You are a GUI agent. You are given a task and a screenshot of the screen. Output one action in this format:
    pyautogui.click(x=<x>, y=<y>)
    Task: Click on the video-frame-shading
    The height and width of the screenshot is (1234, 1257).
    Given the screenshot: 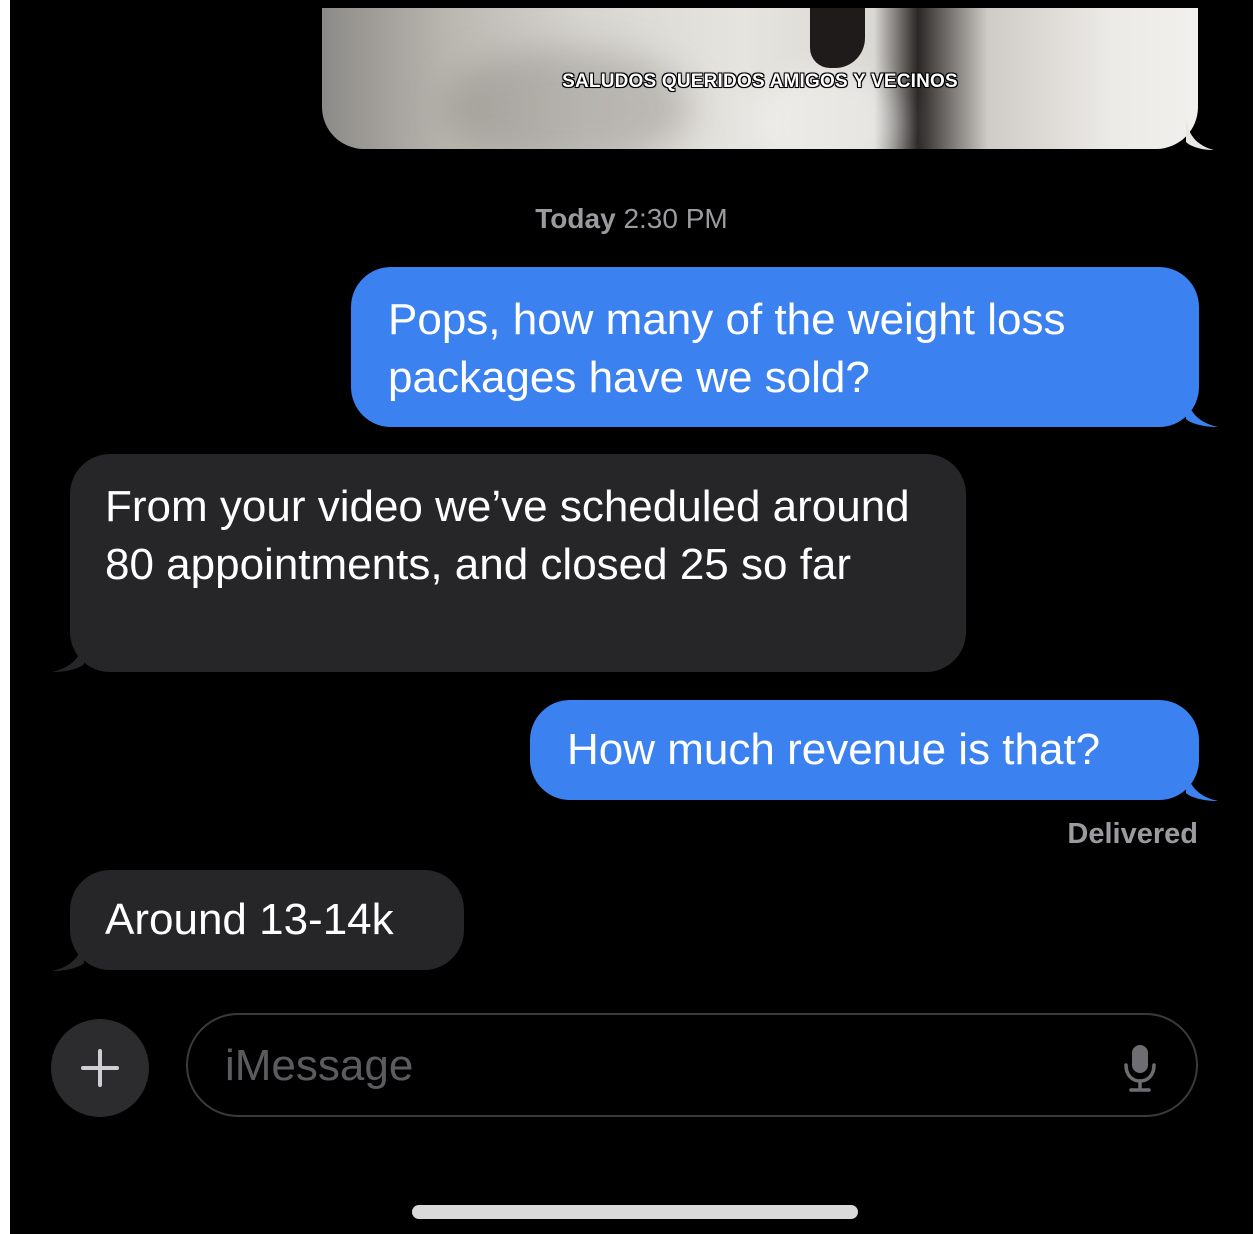 What is the action you would take?
    pyautogui.click(x=567, y=98)
    